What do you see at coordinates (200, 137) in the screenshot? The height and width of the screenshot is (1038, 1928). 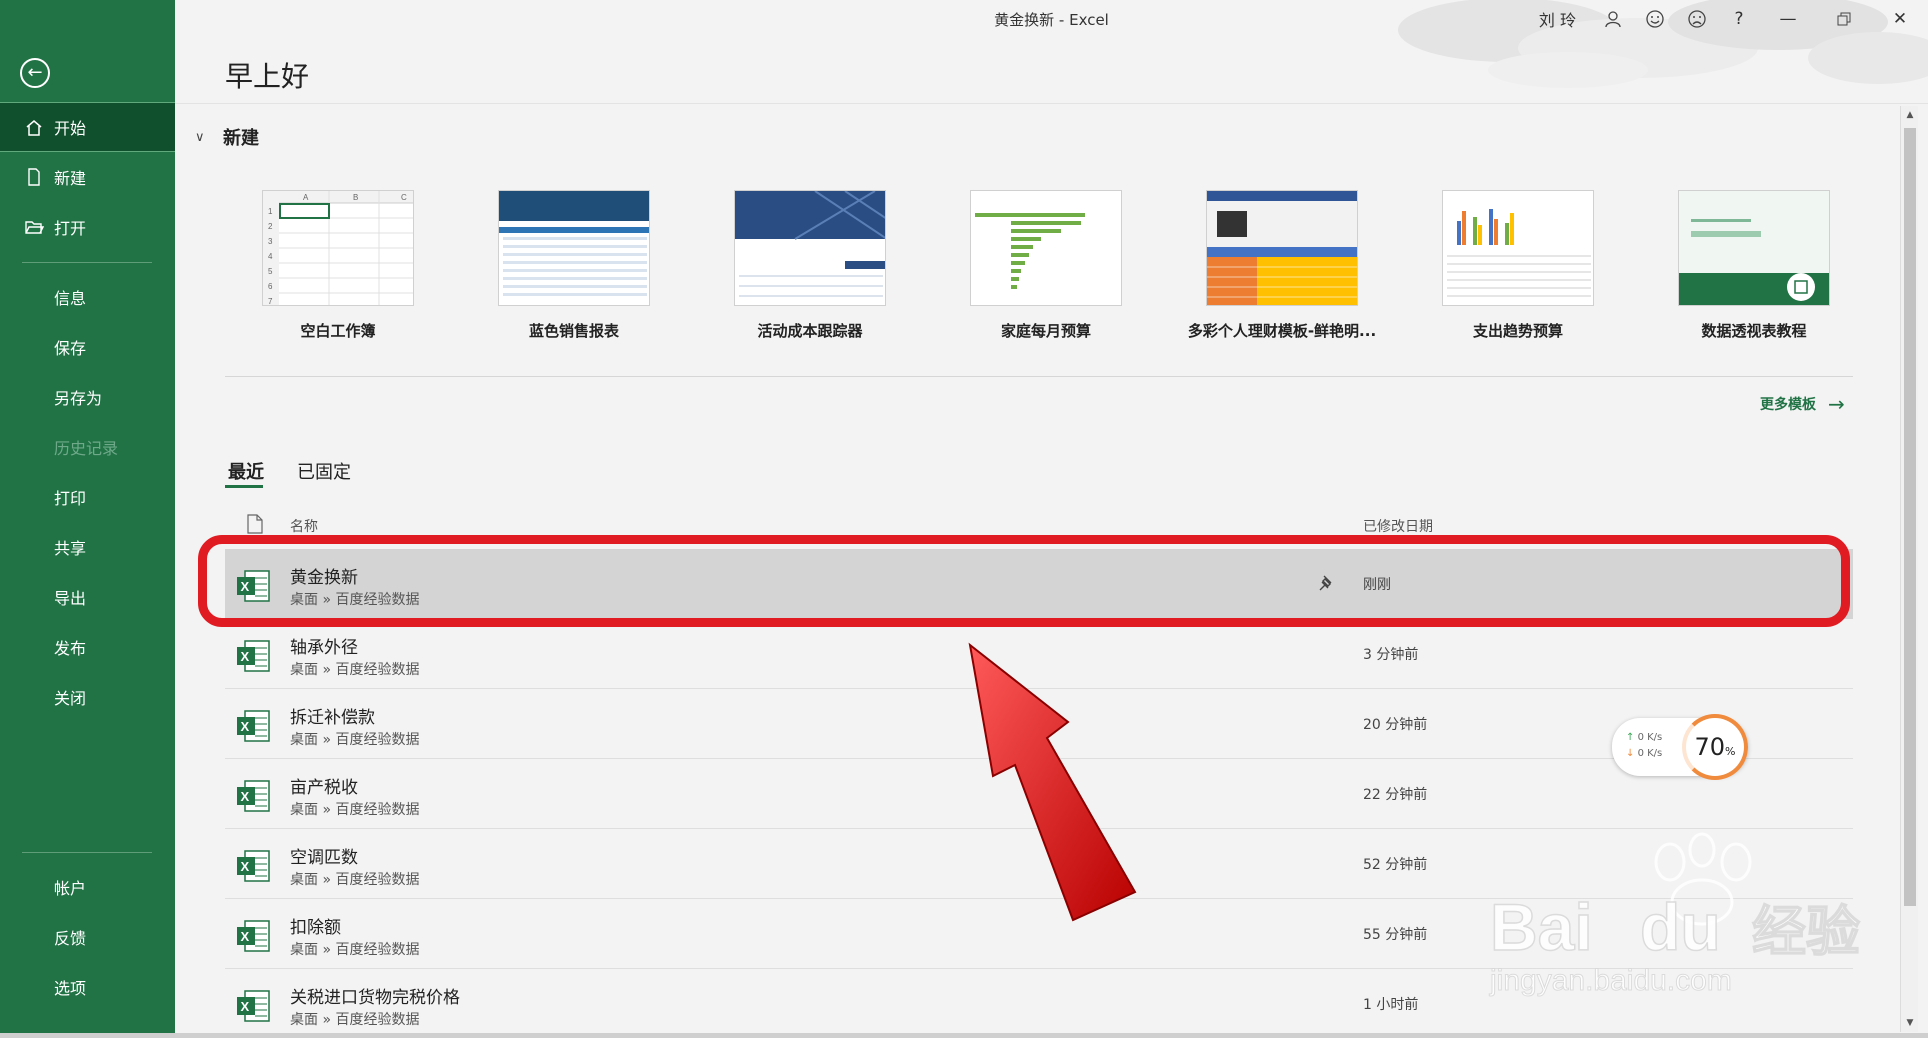 I see `chevron-down-icon: ∨` at bounding box center [200, 137].